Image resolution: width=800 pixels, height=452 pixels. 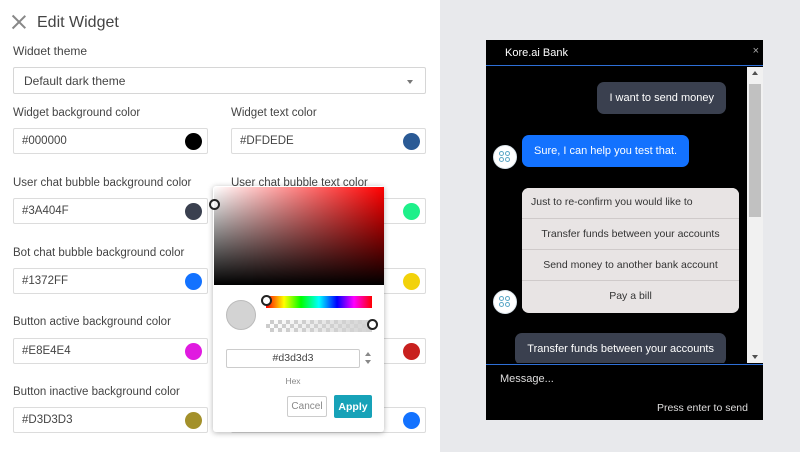 What do you see at coordinates (193, 351) in the screenshot?
I see `button-active-bg-swatch` at bounding box center [193, 351].